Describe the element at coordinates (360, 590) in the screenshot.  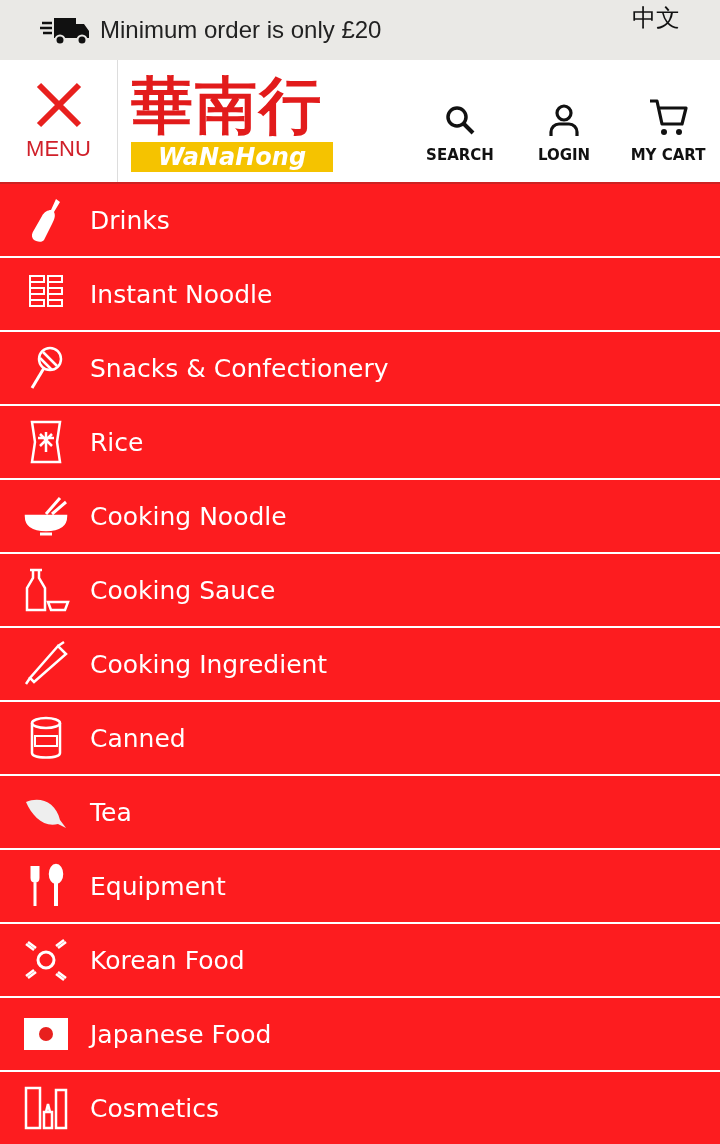
I see `category-item: Cooking Sauce` at that location.